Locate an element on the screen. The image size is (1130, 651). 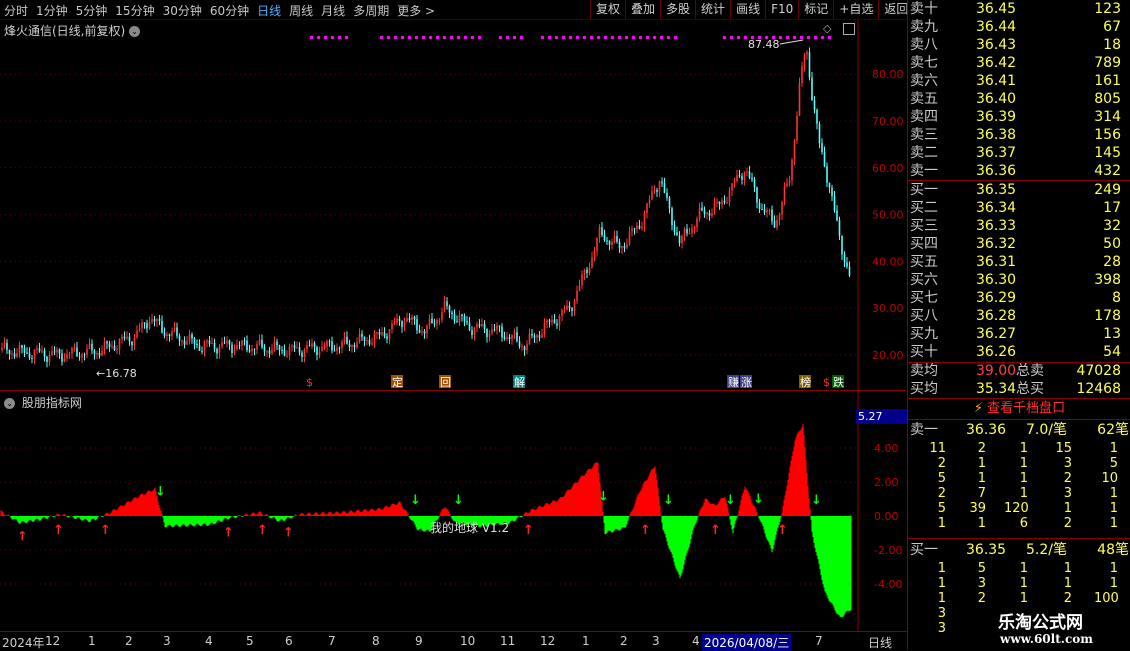
signal-tag: 回 is located at coordinates (445, 382).